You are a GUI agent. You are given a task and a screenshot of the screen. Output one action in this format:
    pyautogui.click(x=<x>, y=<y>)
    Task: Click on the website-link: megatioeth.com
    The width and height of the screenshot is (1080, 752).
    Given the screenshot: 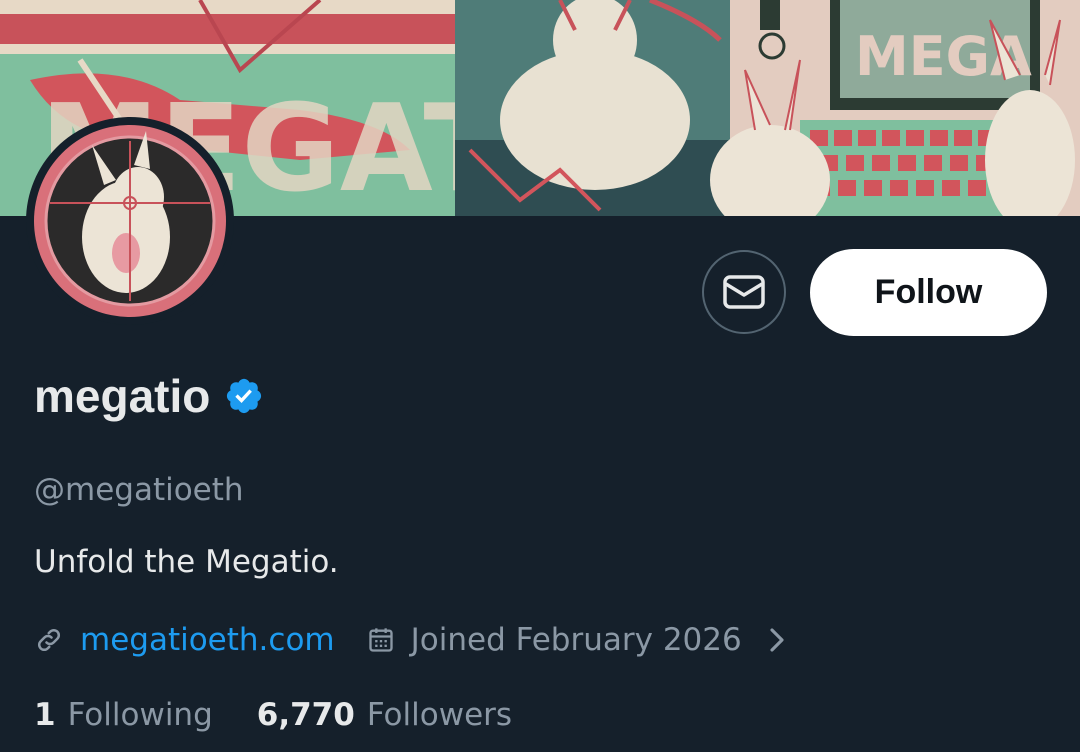 What is the action you would take?
    pyautogui.click(x=207, y=640)
    